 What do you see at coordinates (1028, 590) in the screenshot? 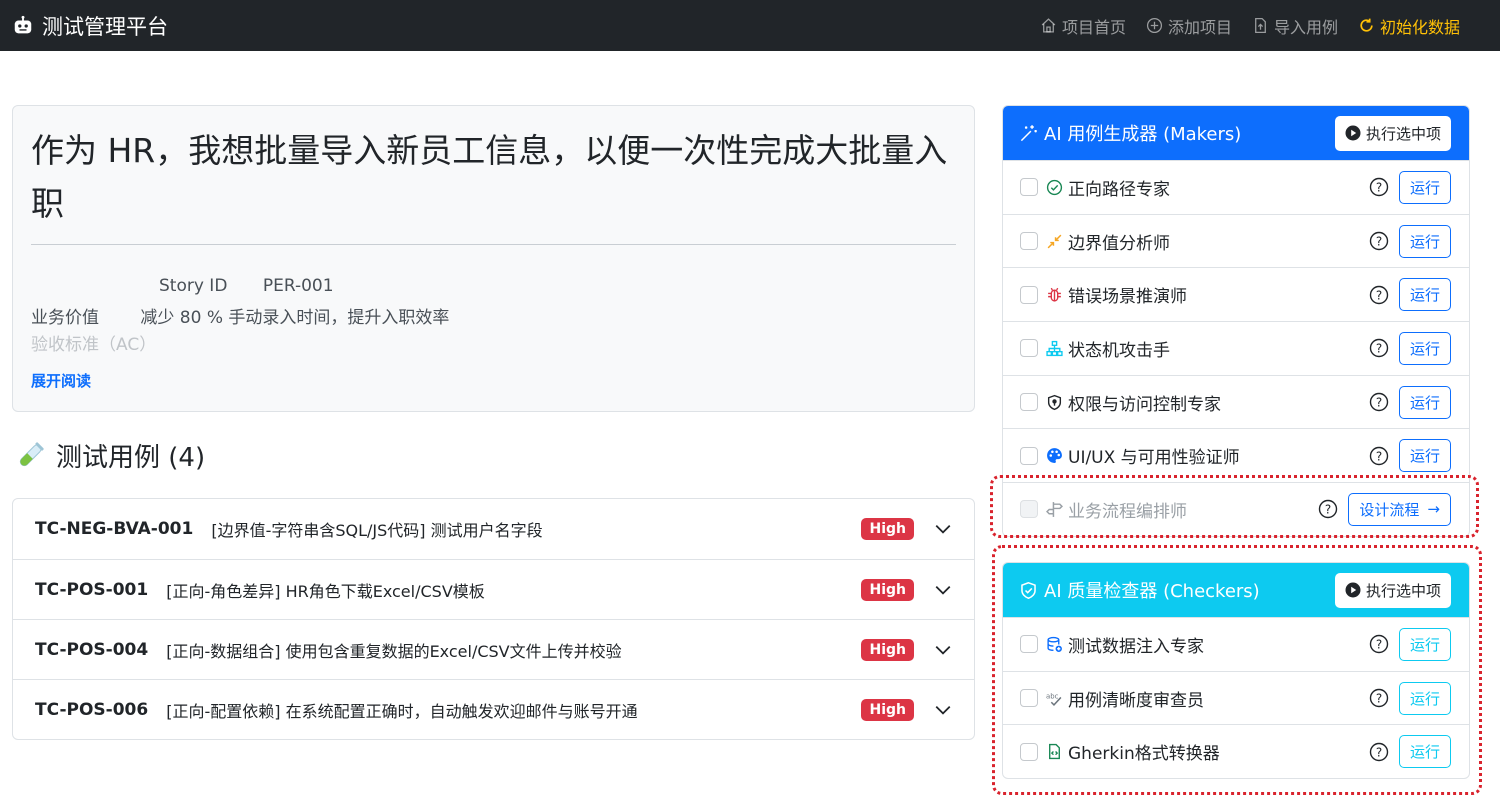
I see `shield-check-icon` at bounding box center [1028, 590].